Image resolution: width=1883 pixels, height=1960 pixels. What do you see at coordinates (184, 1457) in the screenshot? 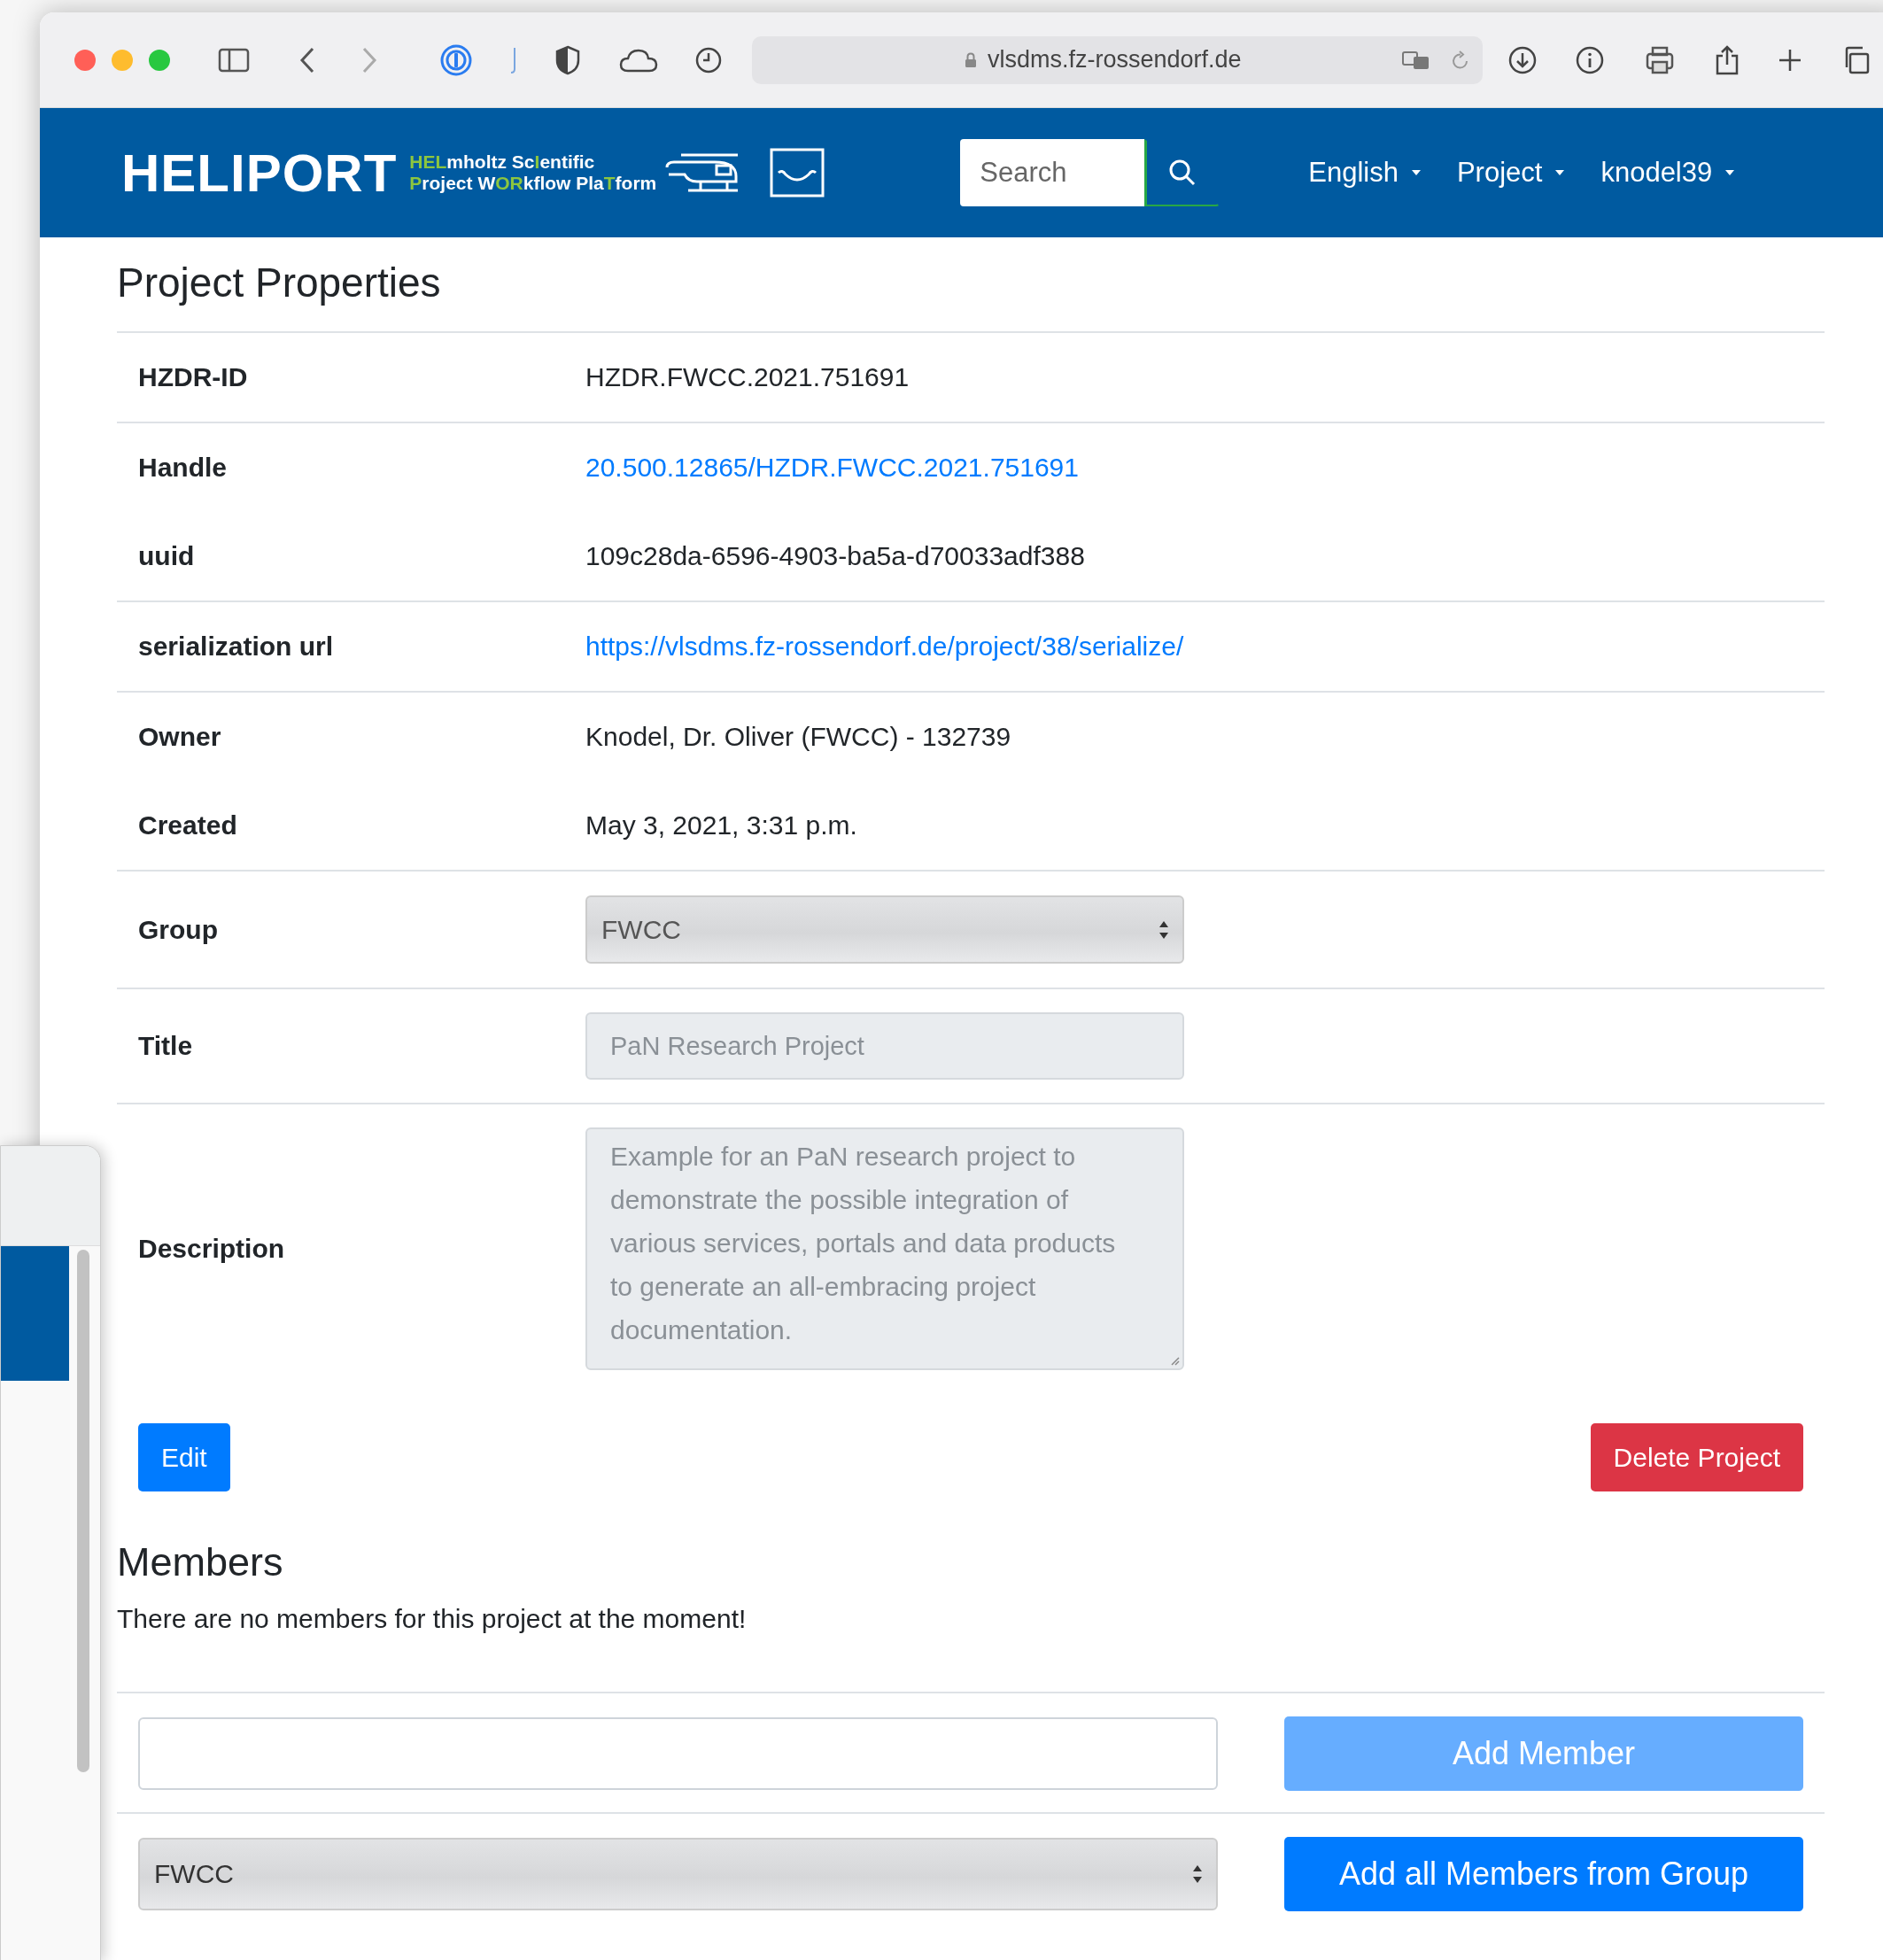
I see `edit-button: Edit` at bounding box center [184, 1457].